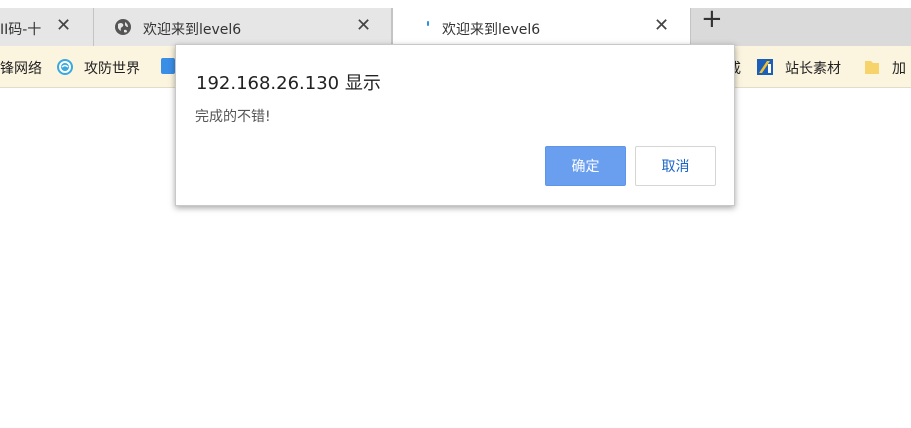 The width and height of the screenshot is (911, 428). Describe the element at coordinates (585, 166) in the screenshot. I see `ok-button: 确定` at that location.